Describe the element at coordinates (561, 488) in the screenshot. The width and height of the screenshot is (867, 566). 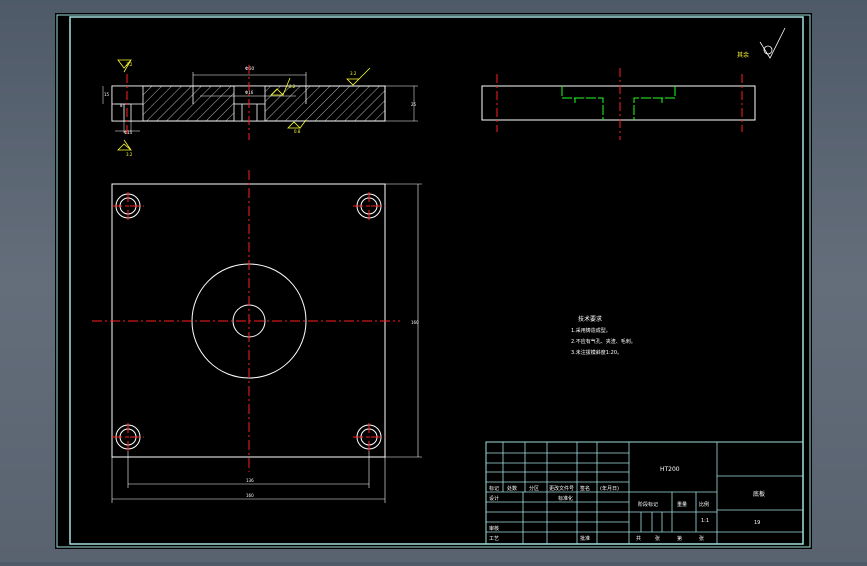
I see `rev-header-doc: 更改文件号` at that location.